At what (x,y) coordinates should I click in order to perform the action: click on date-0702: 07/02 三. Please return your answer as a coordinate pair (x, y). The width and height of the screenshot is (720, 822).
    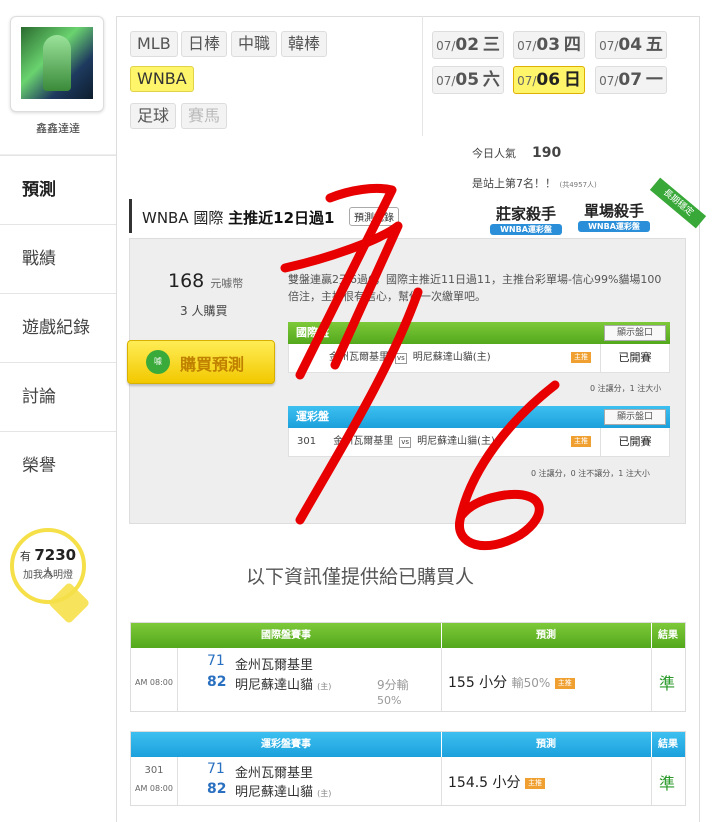
    Looking at the image, I should click on (468, 45).